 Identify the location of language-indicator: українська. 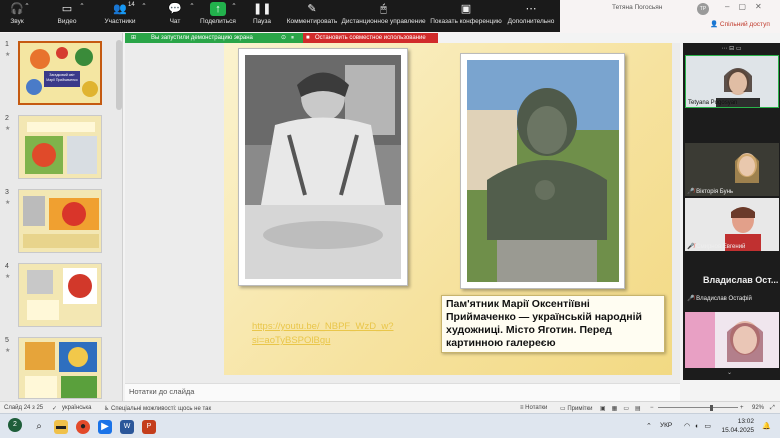
(77, 408).